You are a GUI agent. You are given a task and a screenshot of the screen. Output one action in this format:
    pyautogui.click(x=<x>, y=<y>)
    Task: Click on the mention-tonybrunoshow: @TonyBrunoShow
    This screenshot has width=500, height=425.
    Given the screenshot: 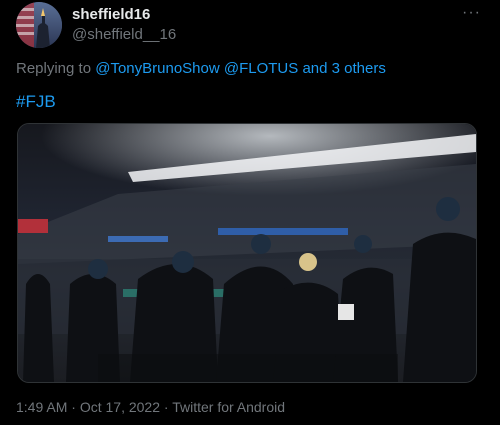 What is the action you would take?
    pyautogui.click(x=157, y=68)
    